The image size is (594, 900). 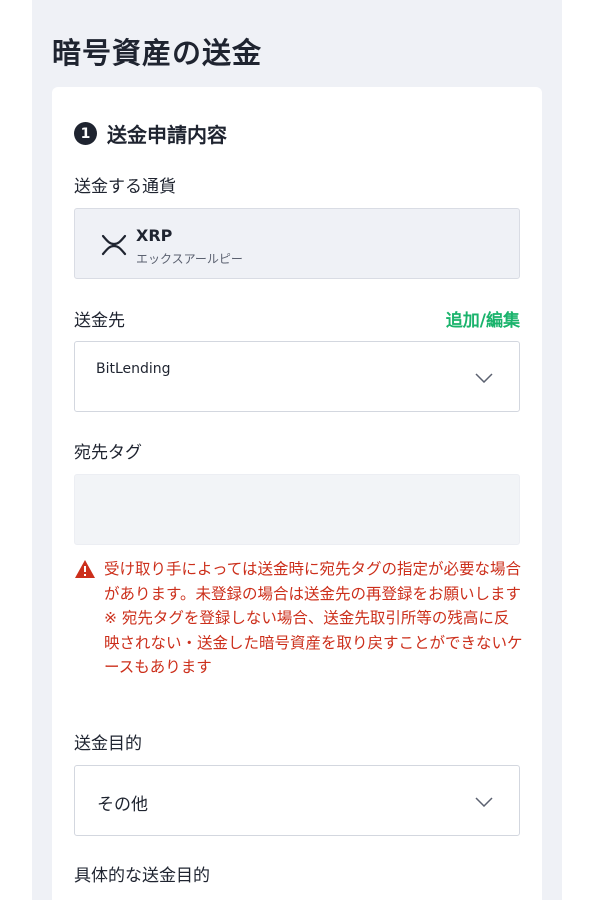 I want to click on destination-select: BitLending, so click(x=297, y=376).